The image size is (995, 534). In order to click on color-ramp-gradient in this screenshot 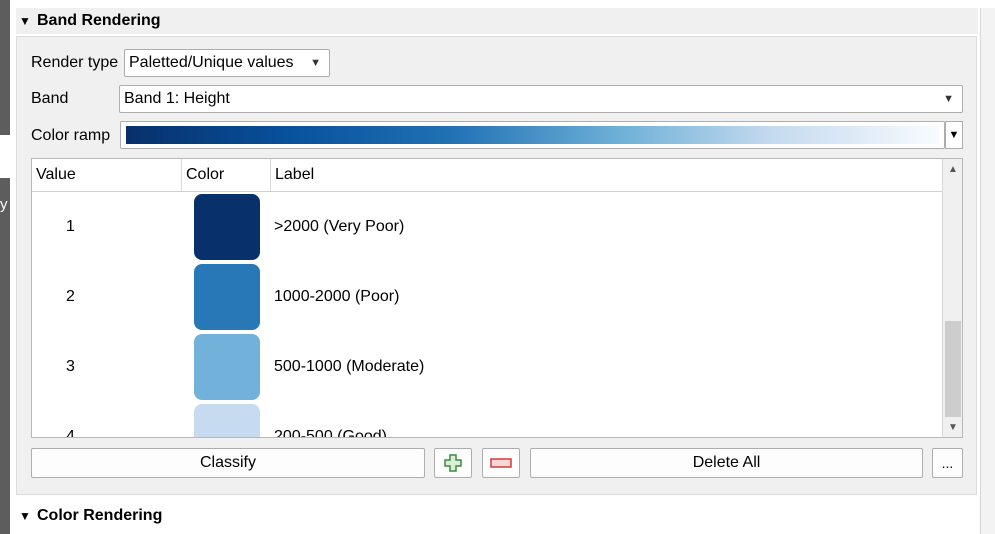, I will do `click(532, 135)`.